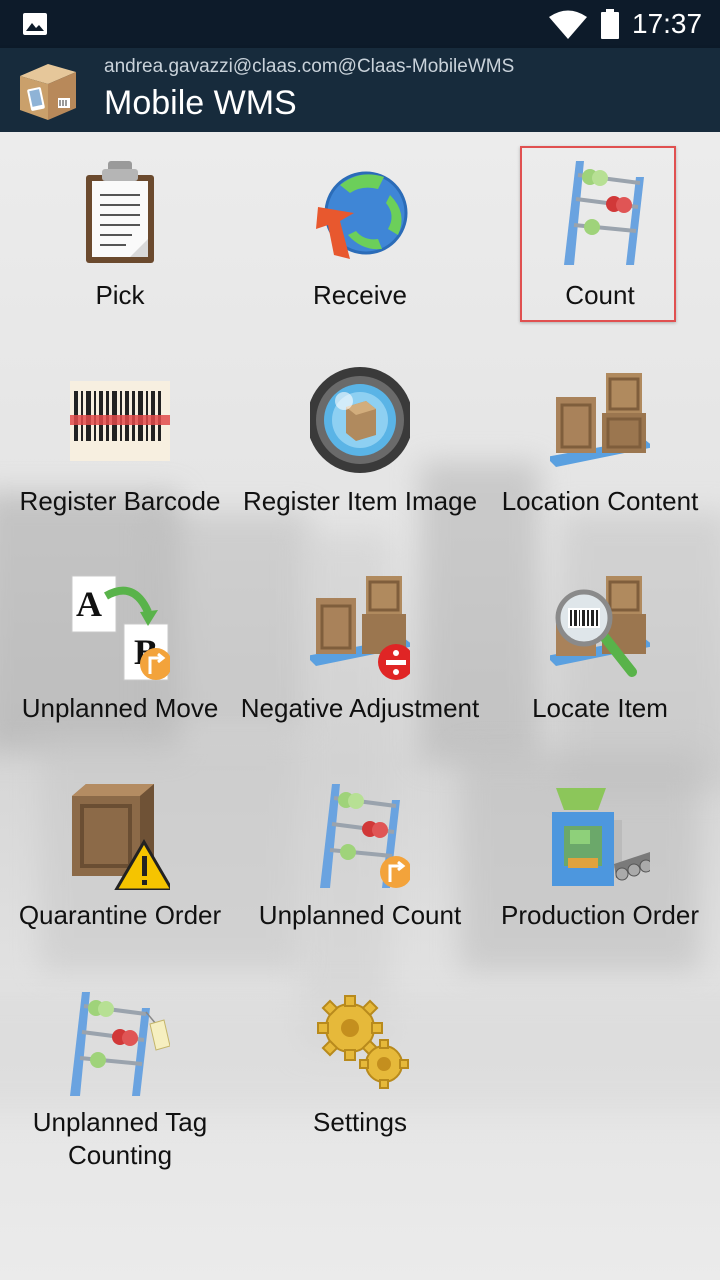 The width and height of the screenshot is (720, 1280). Describe the element at coordinates (120, 708) in the screenshot. I see `menu-item-label: Unplanned Move` at that location.